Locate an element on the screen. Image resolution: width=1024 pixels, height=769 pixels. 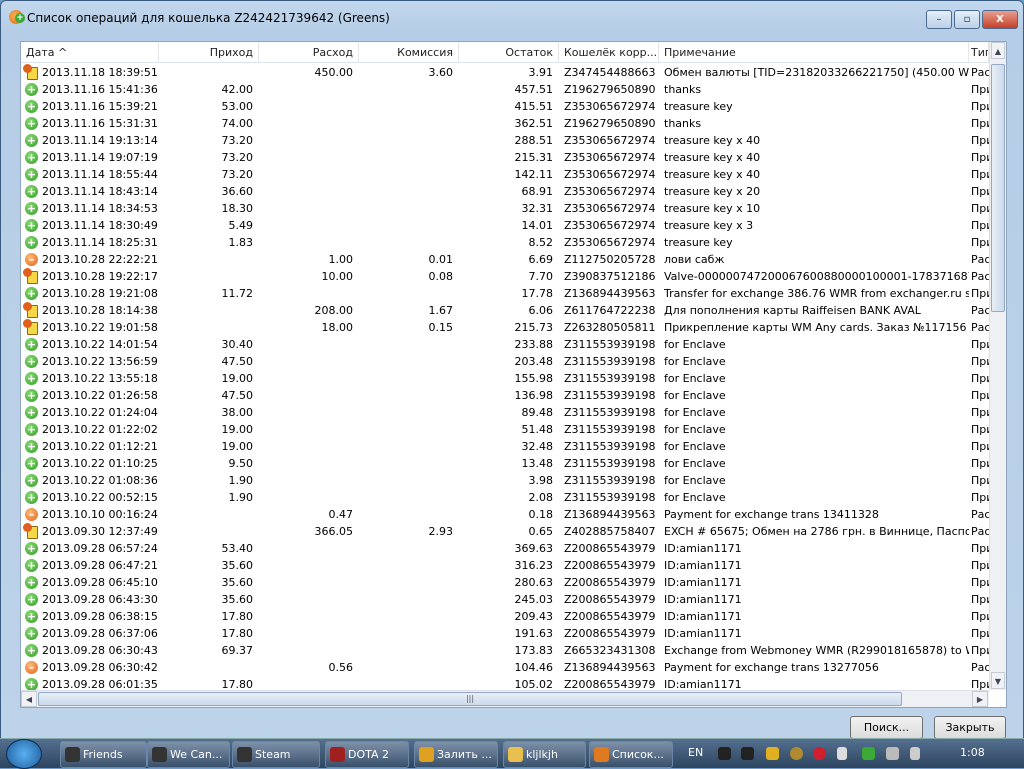
cell-note: treasure key x 10 is located at coordinates (712, 208).